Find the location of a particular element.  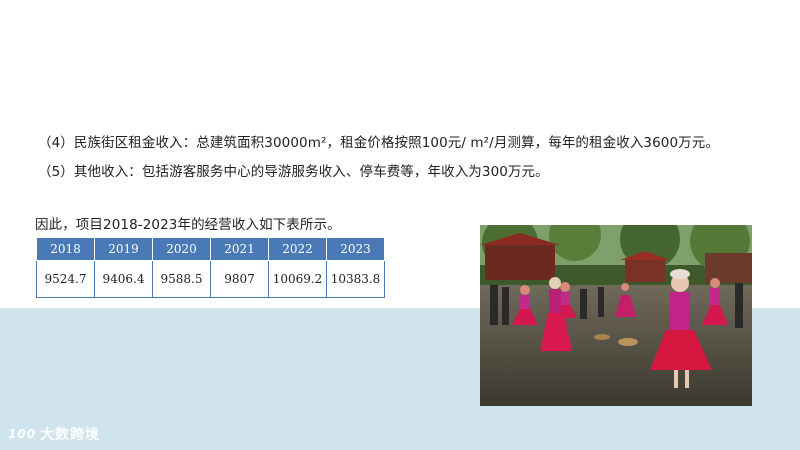

table-intro-text: 因此，项目2018-2023年的经营收入如下表所示。 is located at coordinates (188, 225).